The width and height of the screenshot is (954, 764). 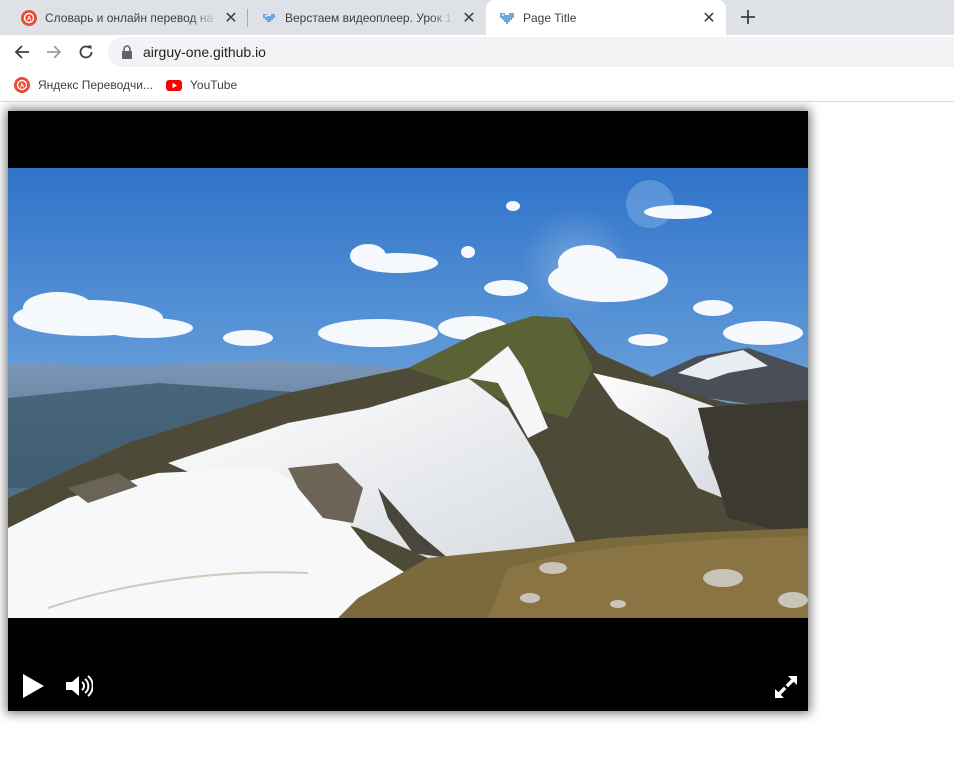 I want to click on play-button, so click(x=33, y=686).